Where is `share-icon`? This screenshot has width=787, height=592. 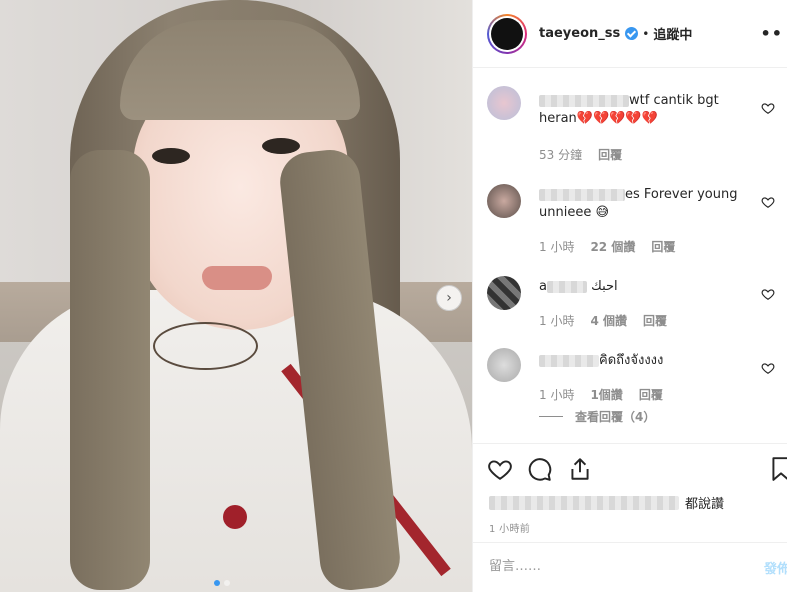
share-icon is located at coordinates (580, 471).